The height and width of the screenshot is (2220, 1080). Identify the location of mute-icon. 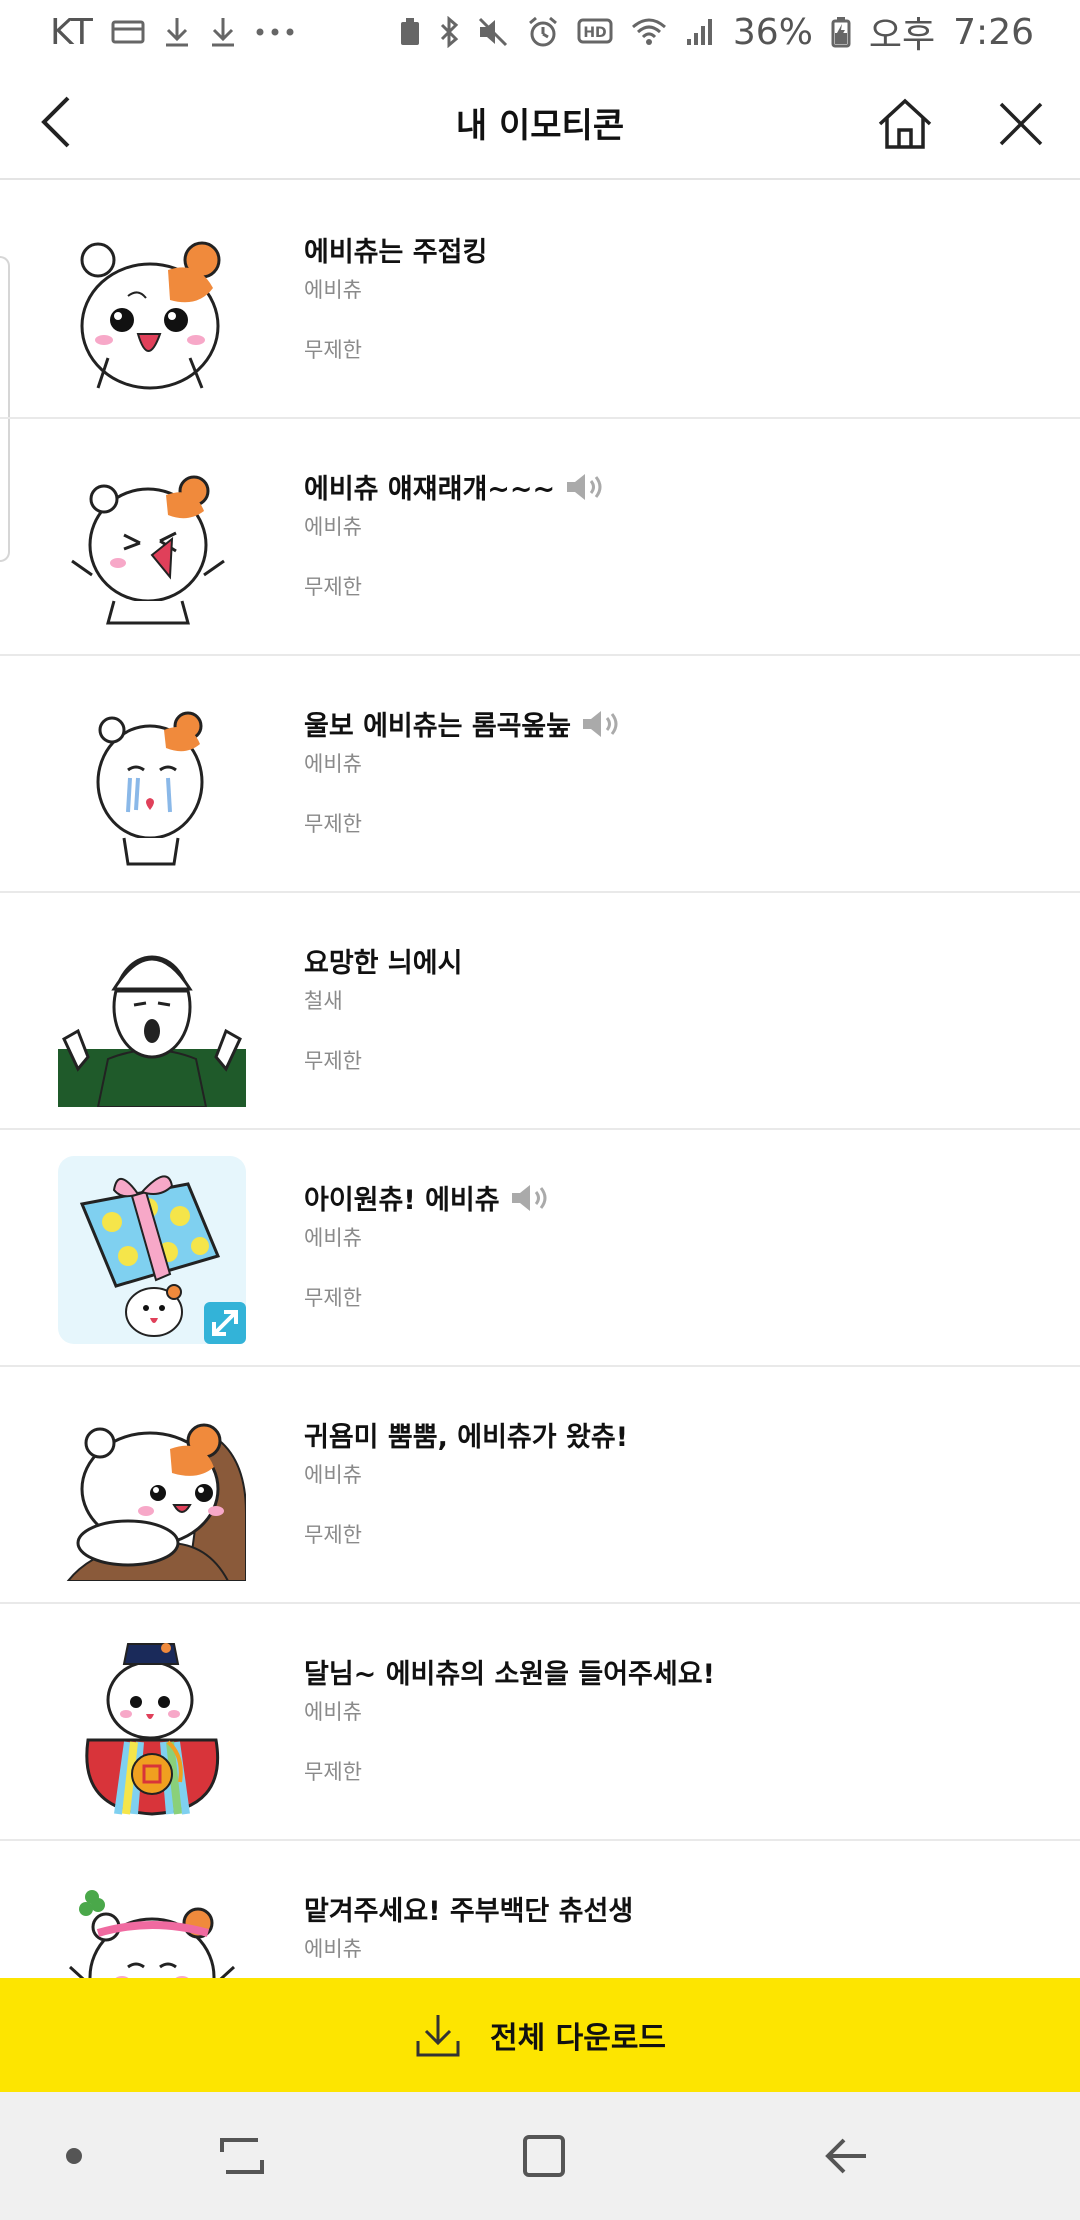
(493, 32).